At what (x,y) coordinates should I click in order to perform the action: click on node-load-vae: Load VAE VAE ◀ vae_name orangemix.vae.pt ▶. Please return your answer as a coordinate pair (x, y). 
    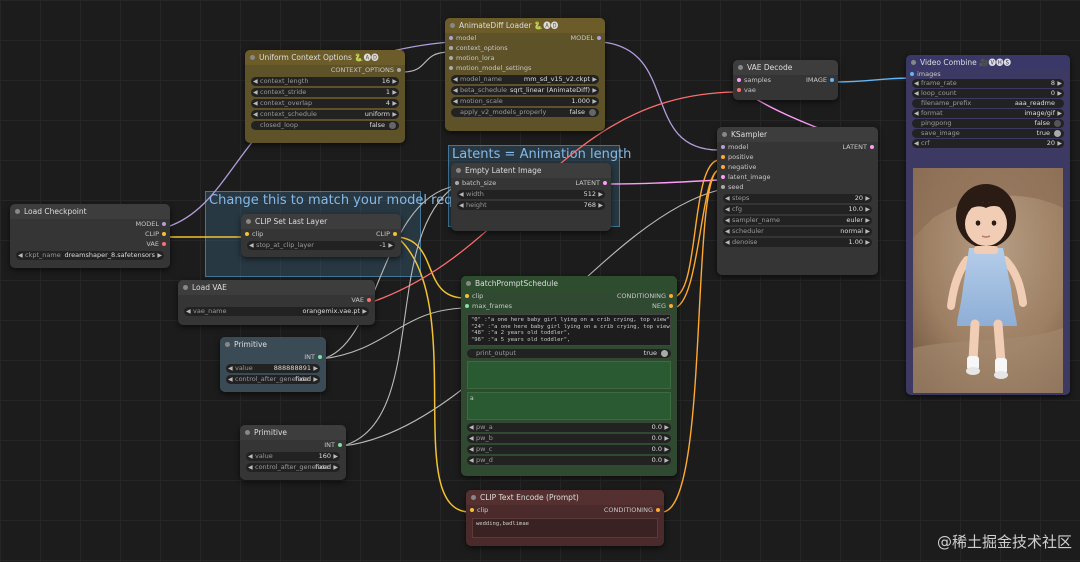
    Looking at the image, I should click on (276, 302).